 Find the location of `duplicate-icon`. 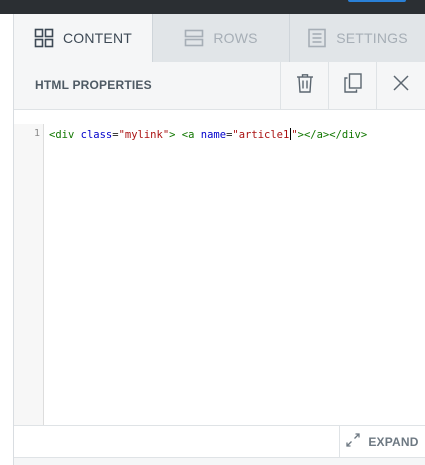

duplicate-icon is located at coordinates (352, 85).